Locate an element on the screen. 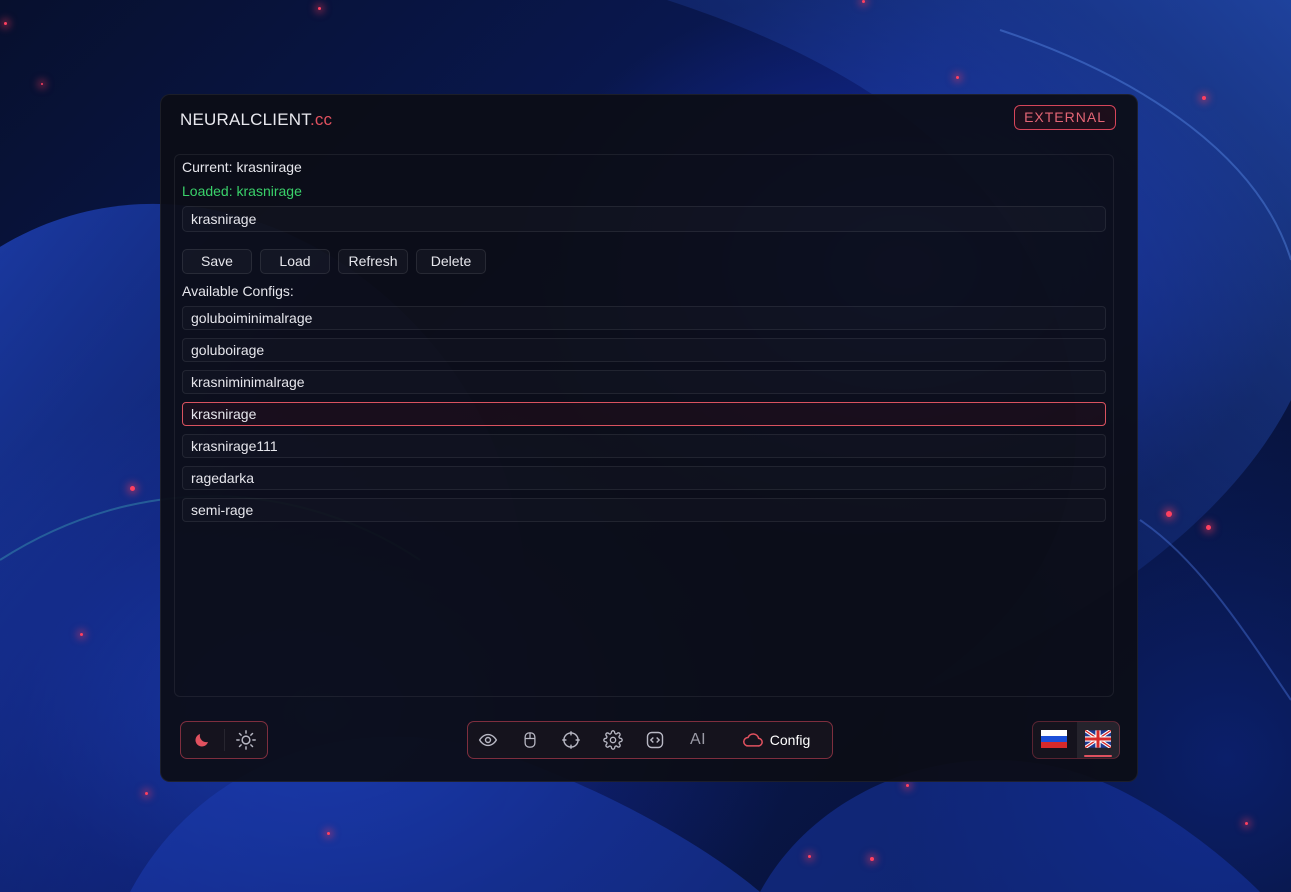  load-button: Load is located at coordinates (295, 261).